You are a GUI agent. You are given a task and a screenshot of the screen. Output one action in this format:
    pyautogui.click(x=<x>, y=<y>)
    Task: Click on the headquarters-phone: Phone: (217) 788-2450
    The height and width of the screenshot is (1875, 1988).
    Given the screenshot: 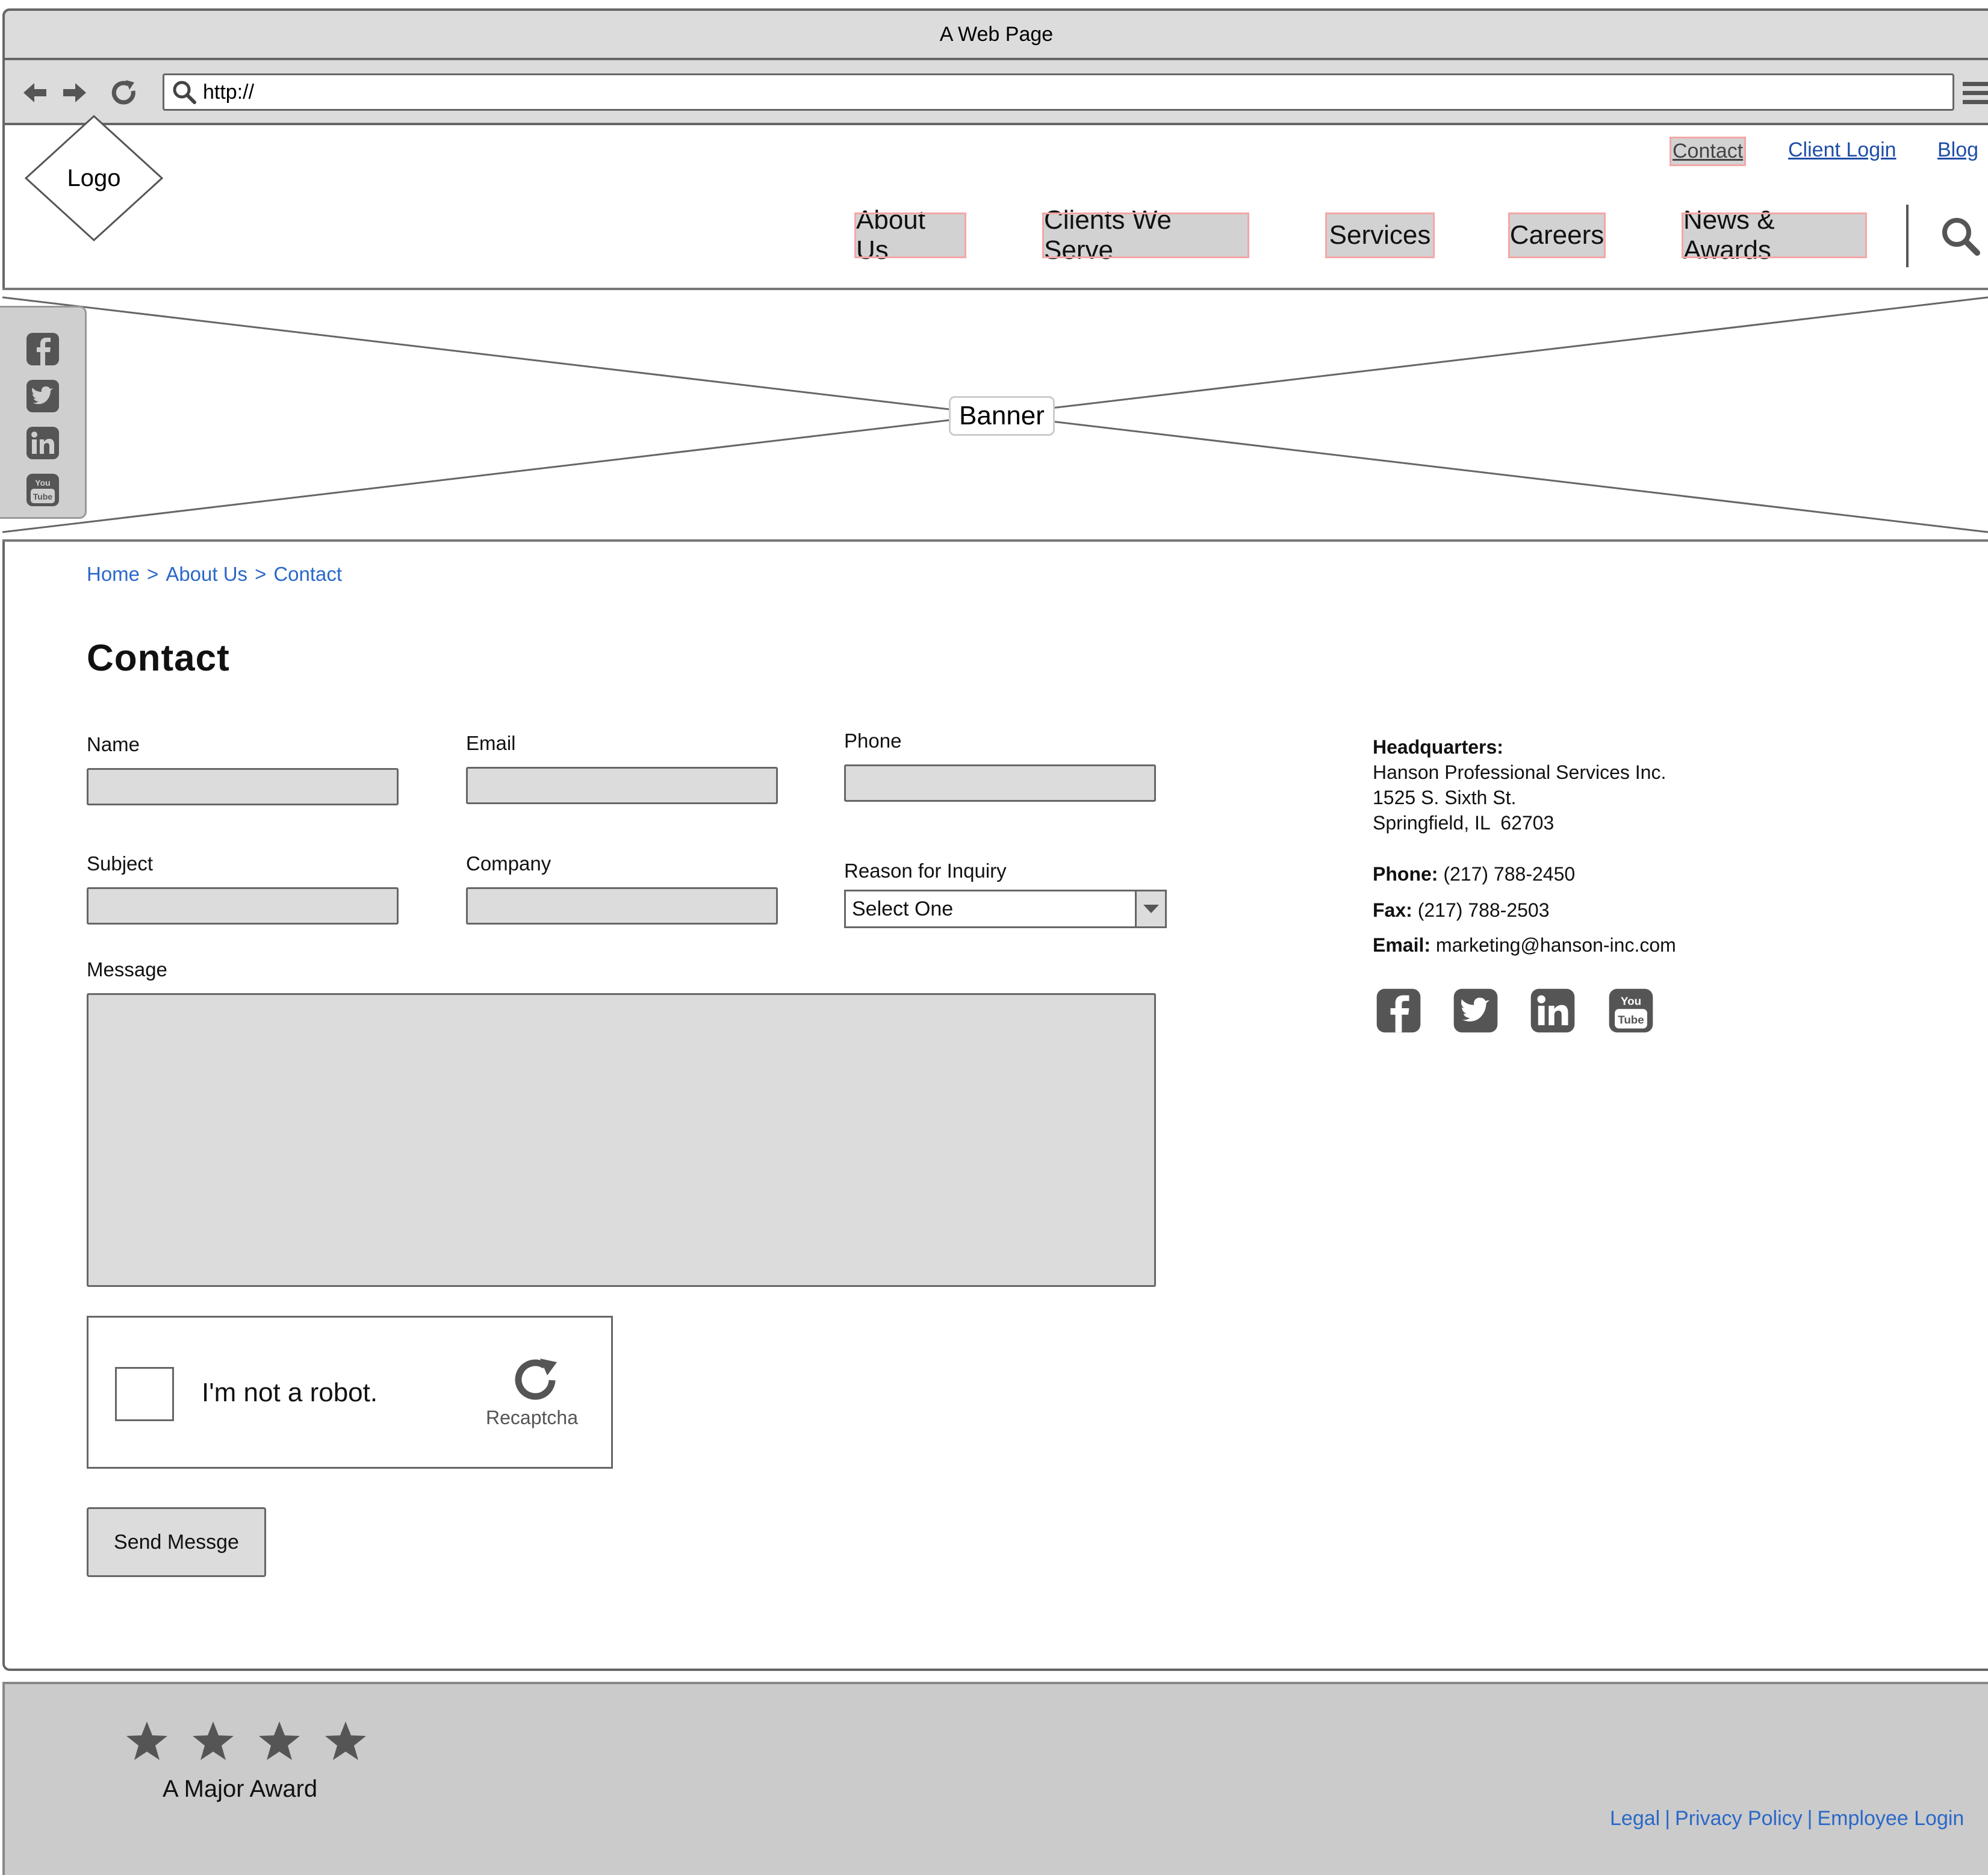 What is the action you would take?
    pyautogui.click(x=1474, y=874)
    